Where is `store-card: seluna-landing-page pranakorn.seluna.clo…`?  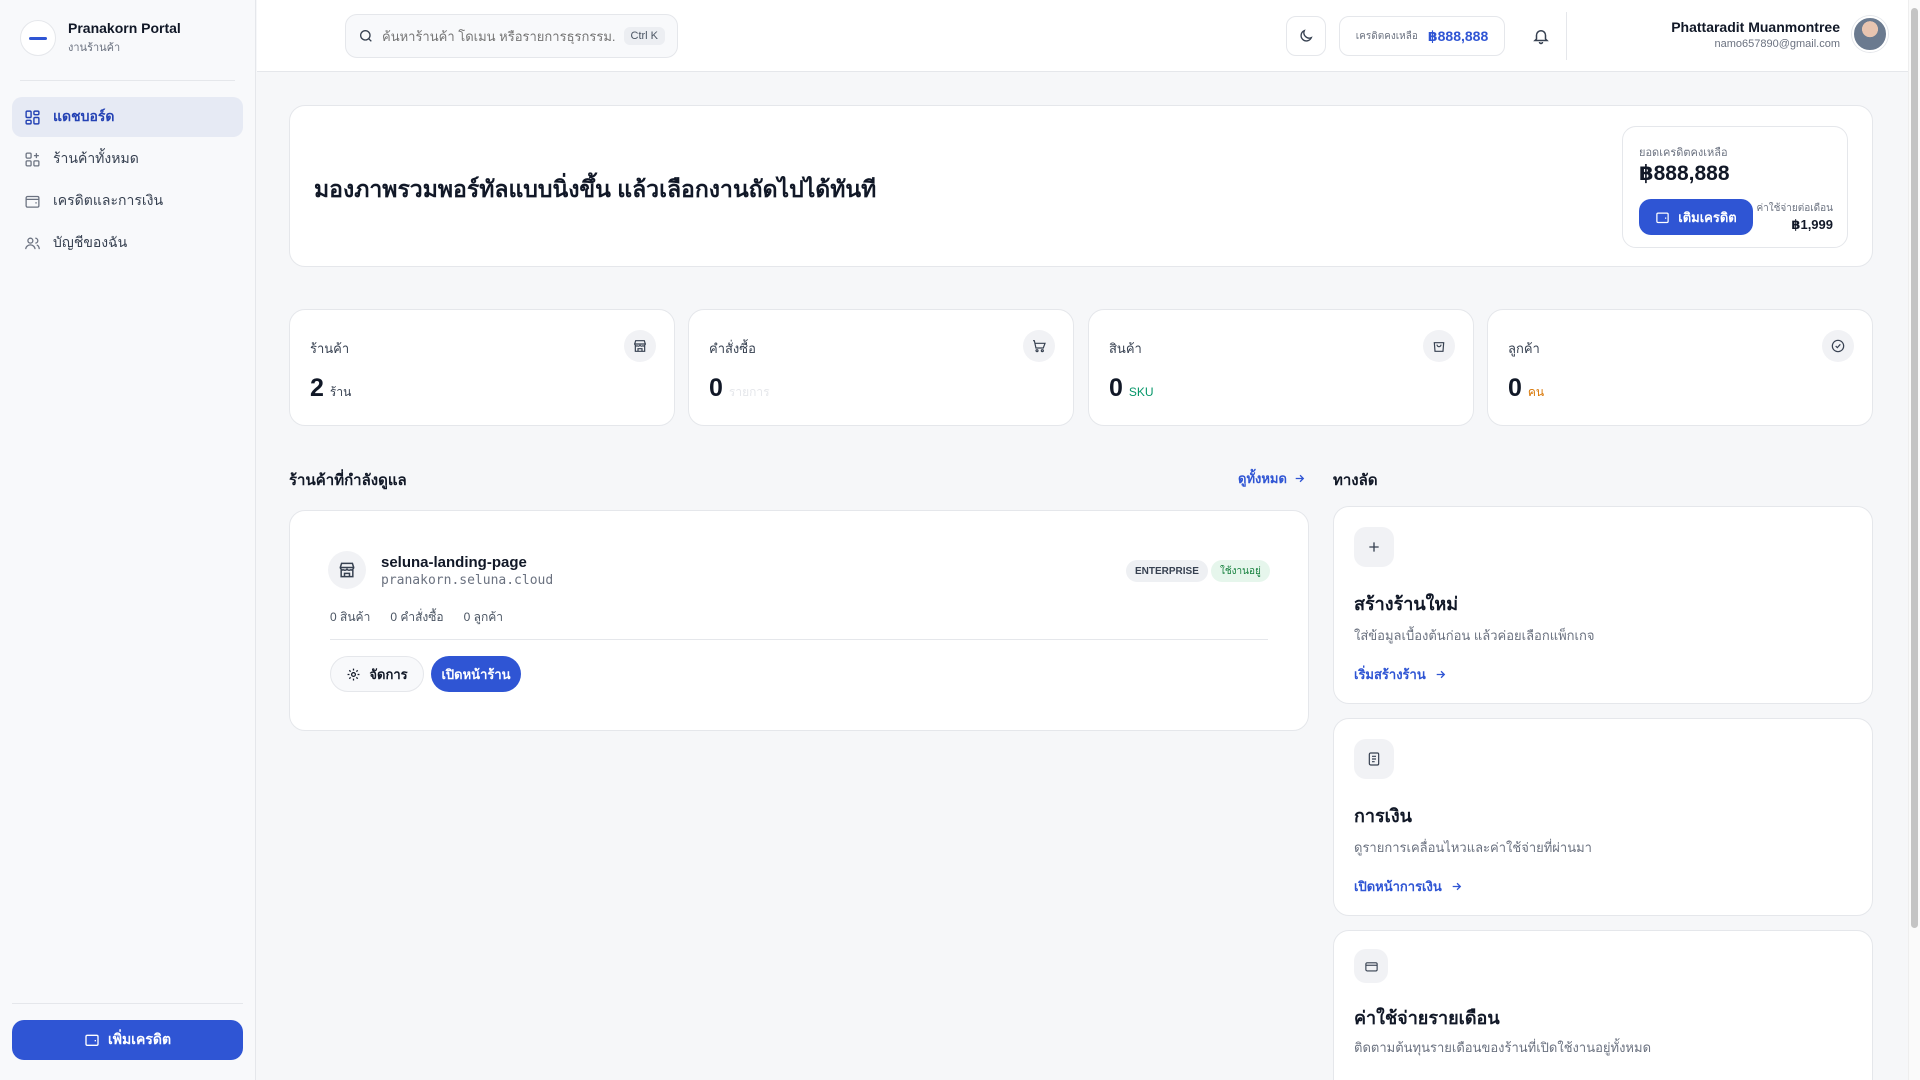 store-card: seluna-landing-page pranakorn.seluna.clo… is located at coordinates (799, 620).